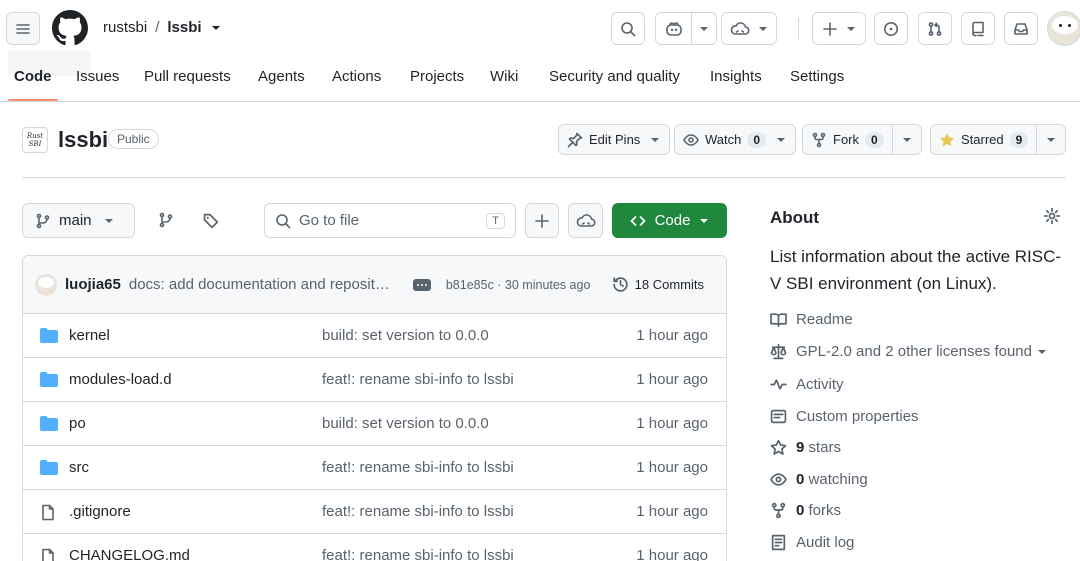 The height and width of the screenshot is (561, 1080). Describe the element at coordinates (1050, 139) in the screenshot. I see `star-dropdown` at that location.